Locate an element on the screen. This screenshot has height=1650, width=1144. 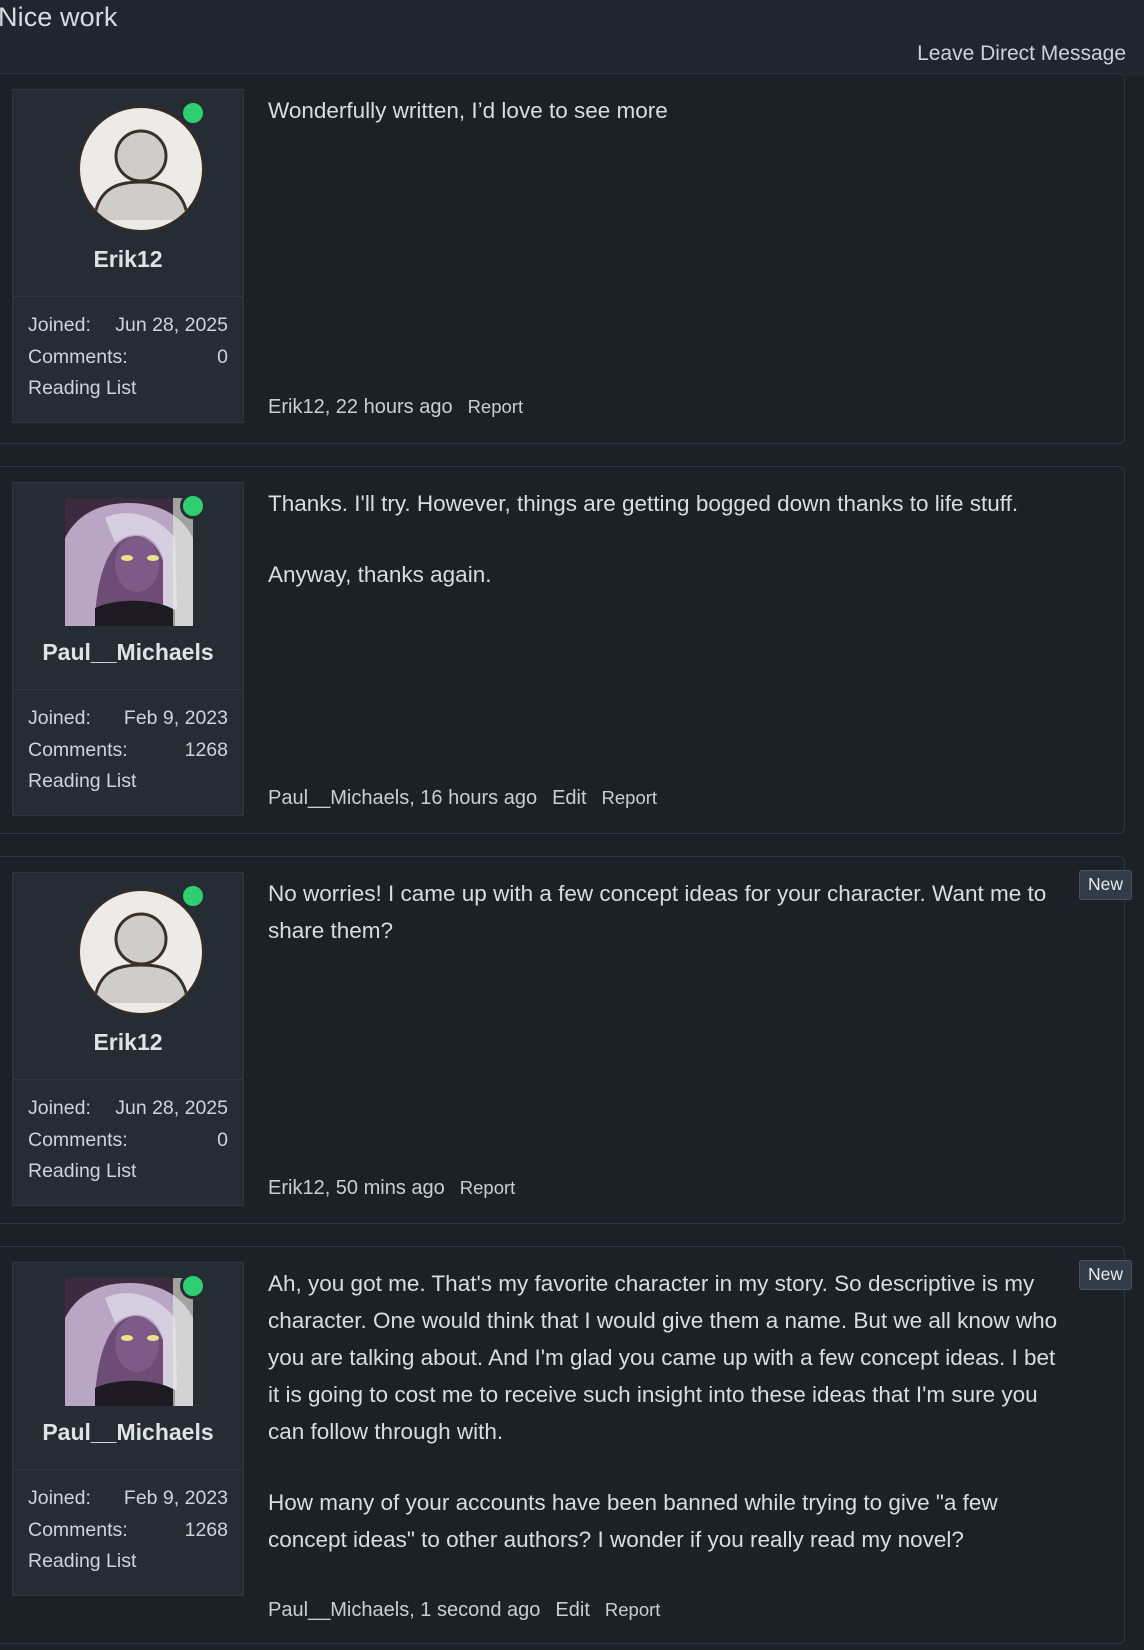
comment-meta: Paul__Michaels, 16 hours ago Edit Report is located at coordinates (462, 798).